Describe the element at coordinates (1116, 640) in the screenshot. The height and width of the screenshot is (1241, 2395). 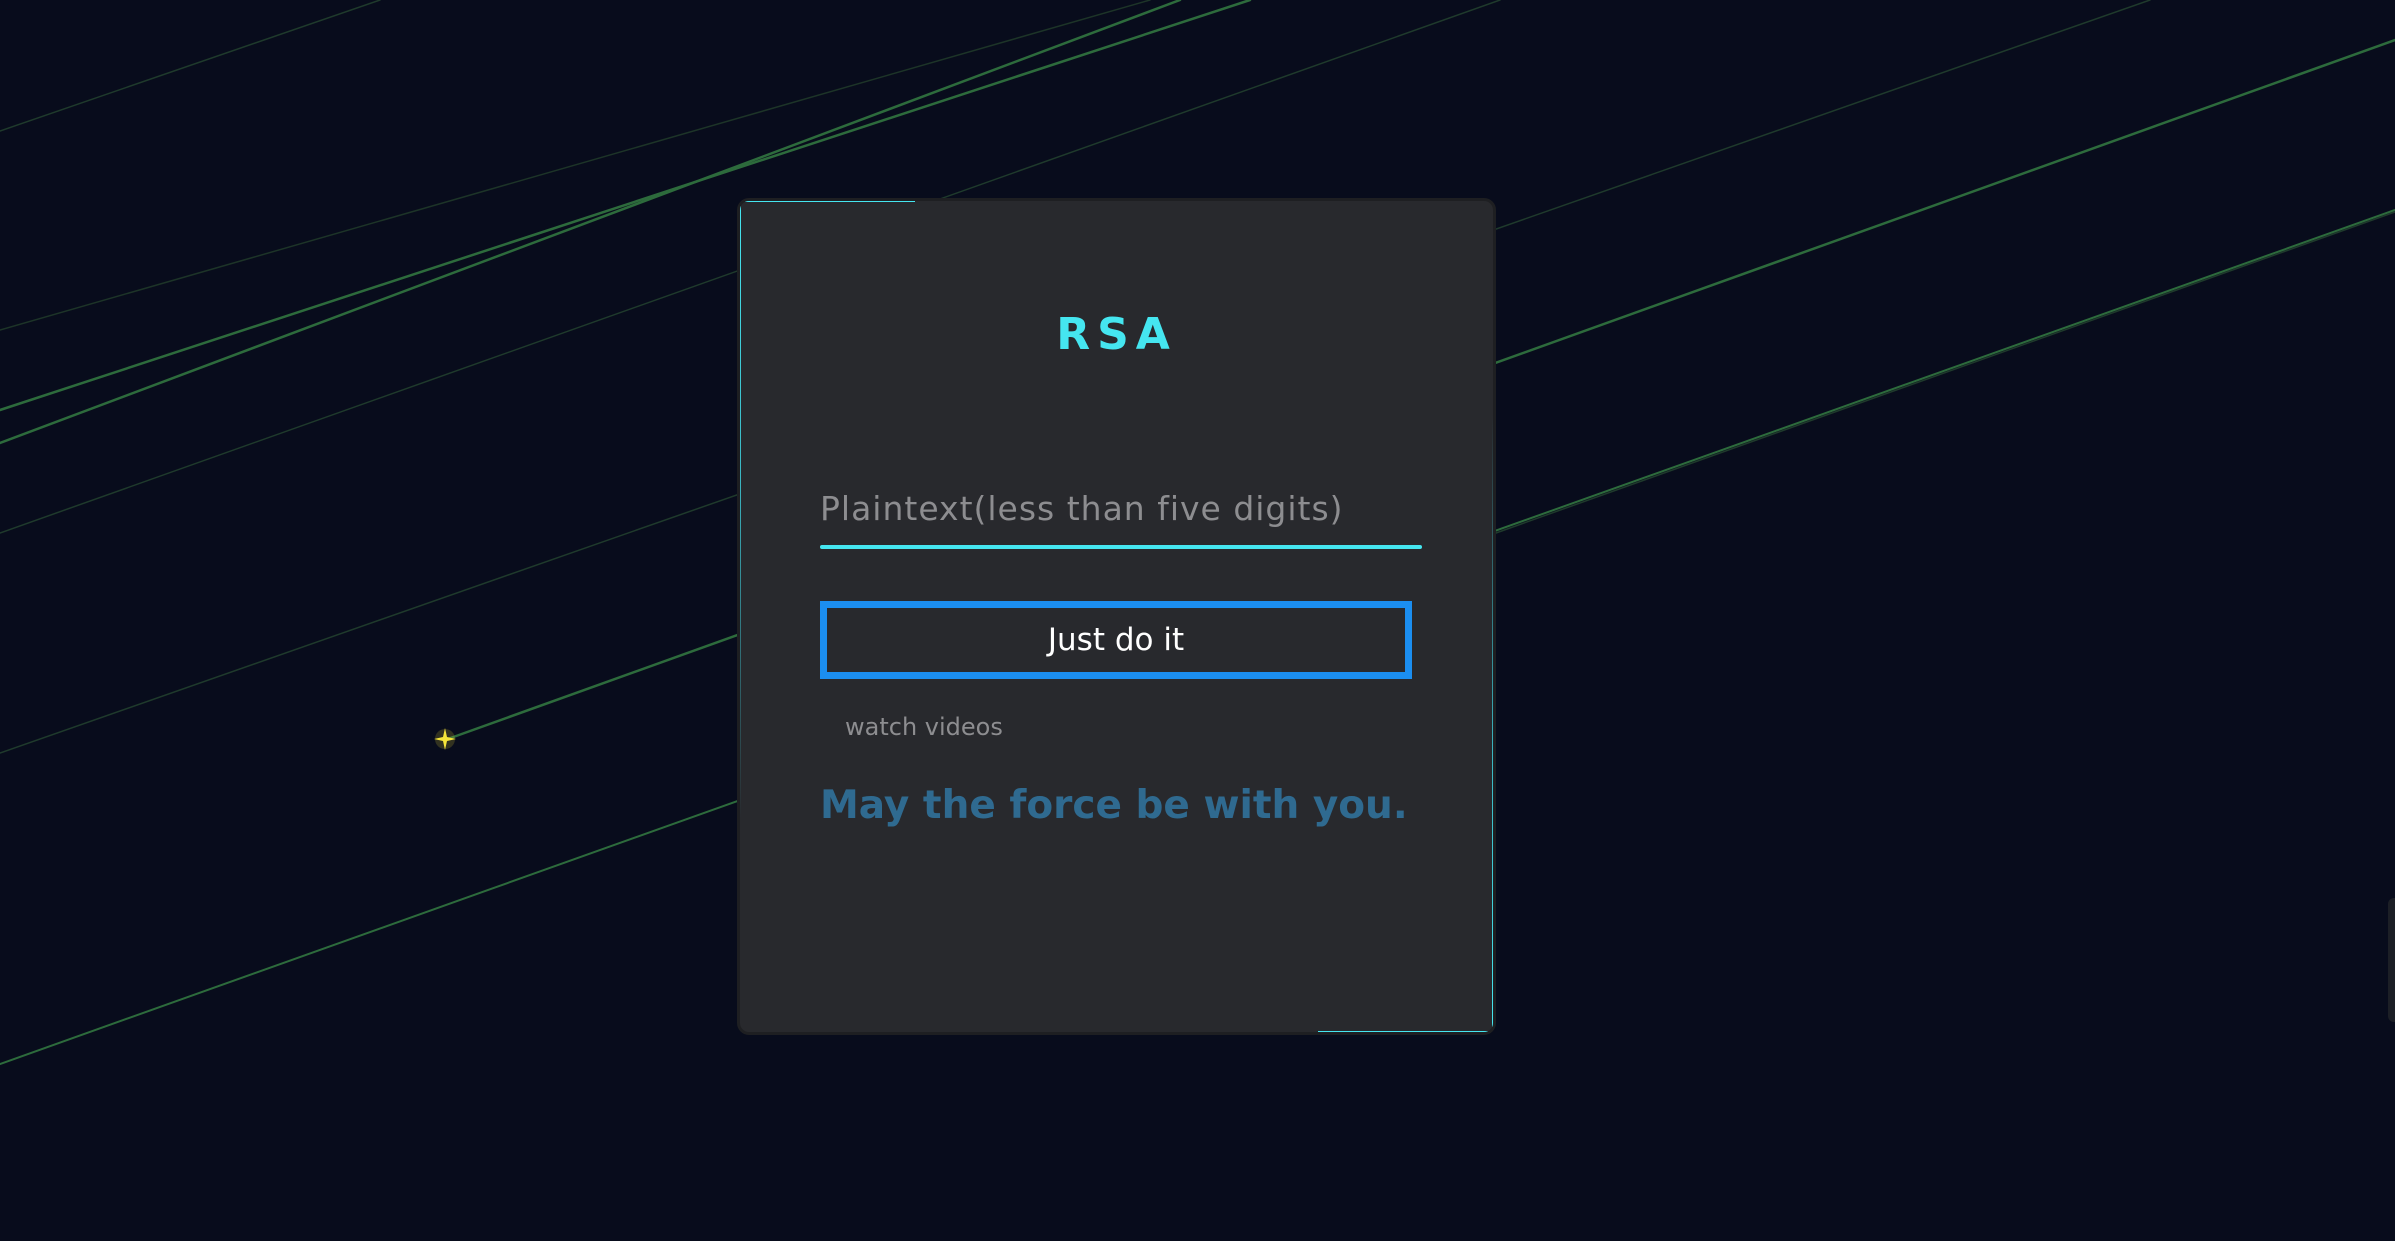
I see `just-do-it-button: Just do it` at that location.